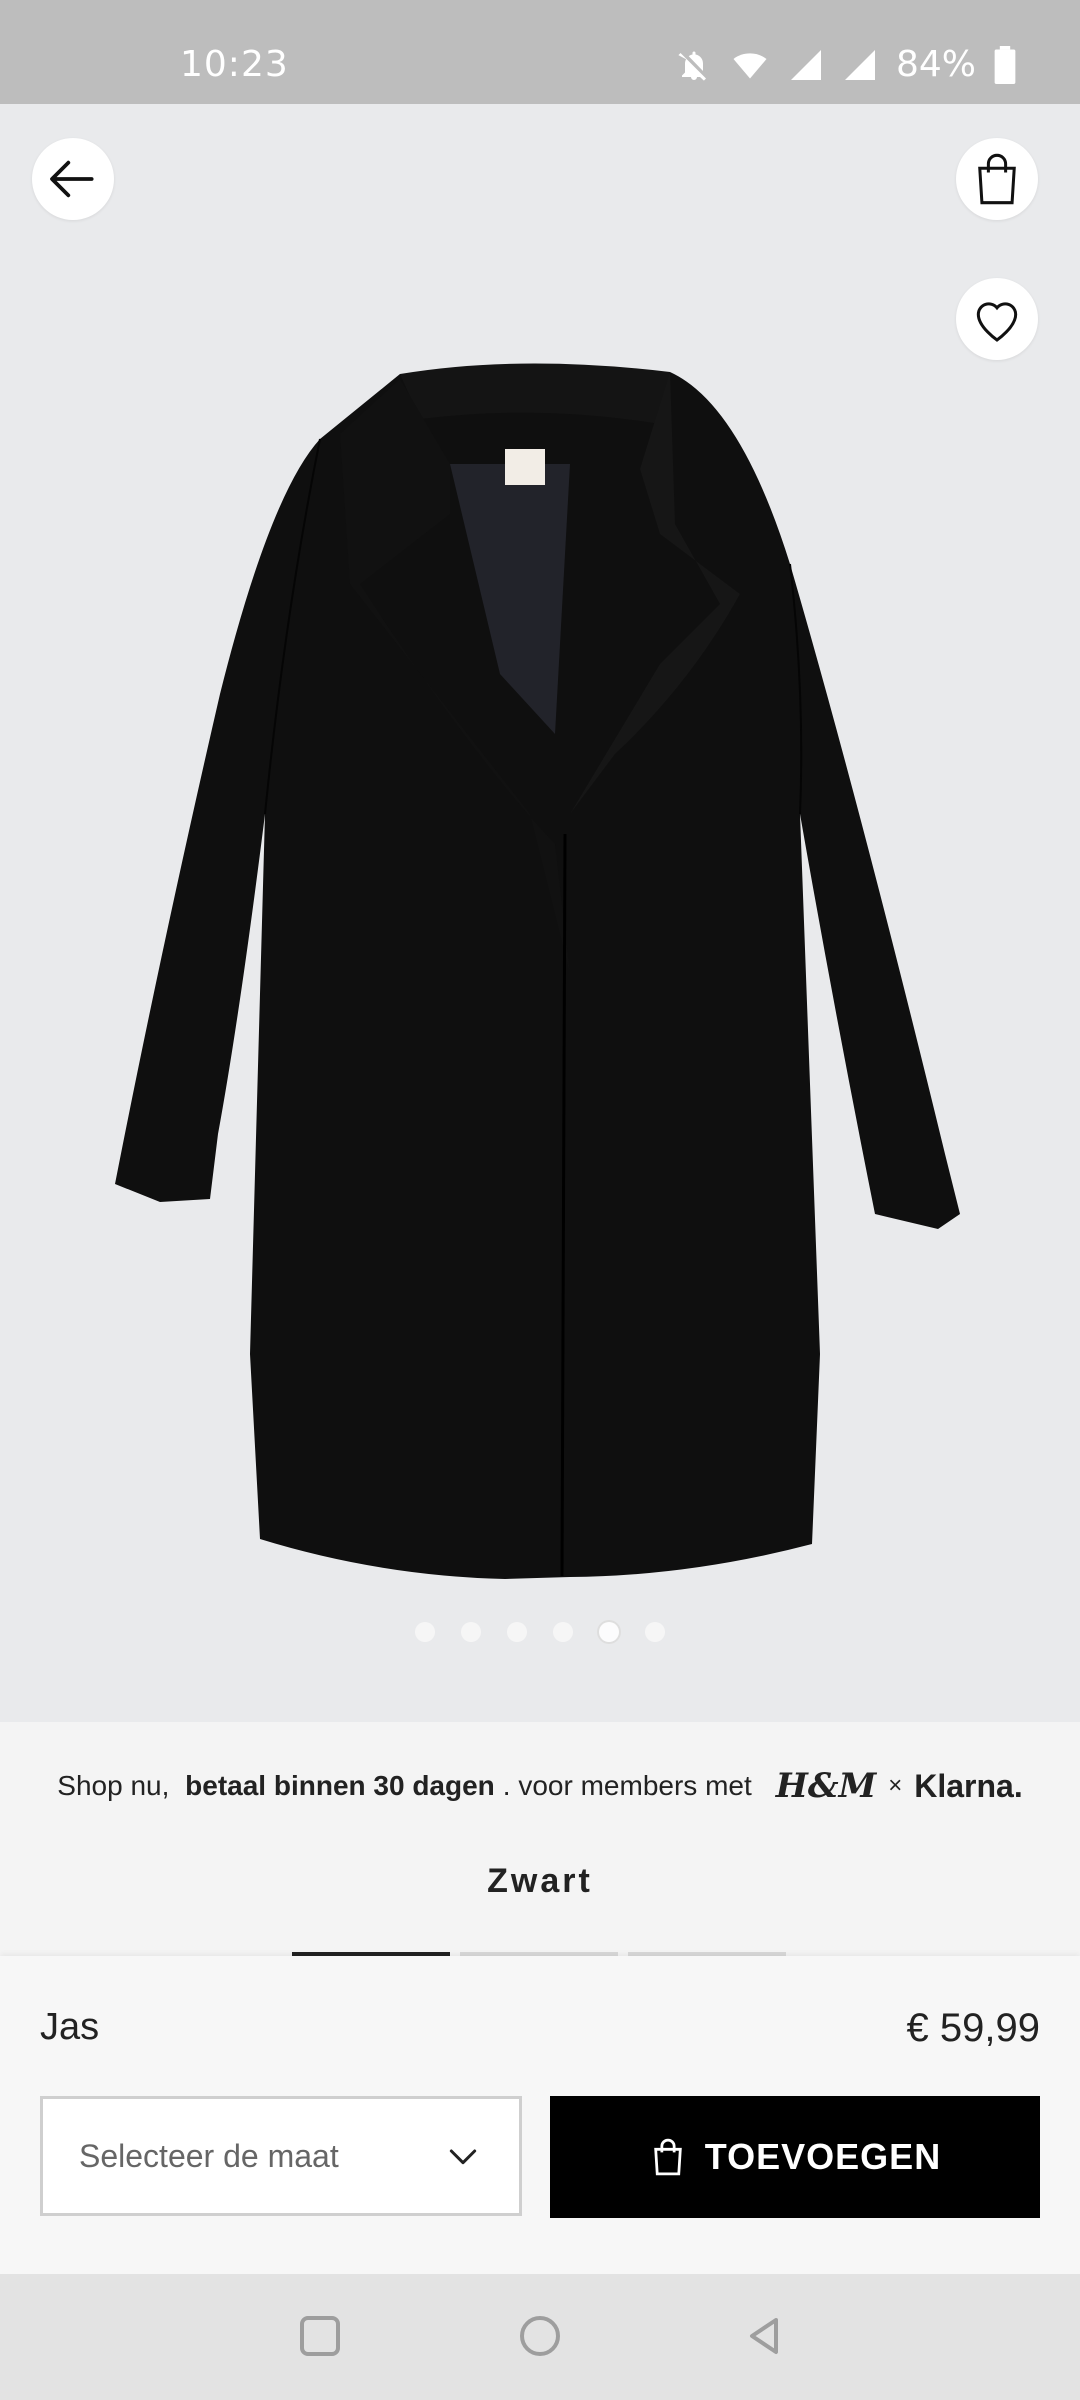 The width and height of the screenshot is (1080, 2400). I want to click on klarna-logo: Klarna., so click(968, 1785).